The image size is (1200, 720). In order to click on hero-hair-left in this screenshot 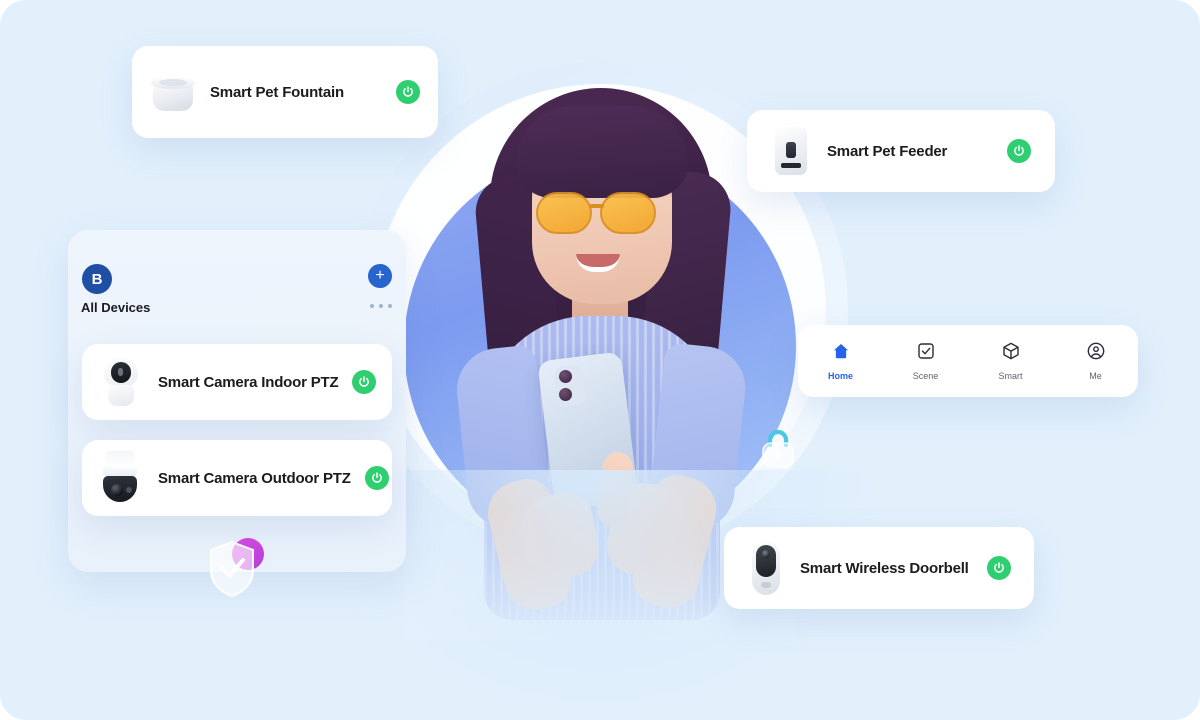, I will do `click(518, 283)`.